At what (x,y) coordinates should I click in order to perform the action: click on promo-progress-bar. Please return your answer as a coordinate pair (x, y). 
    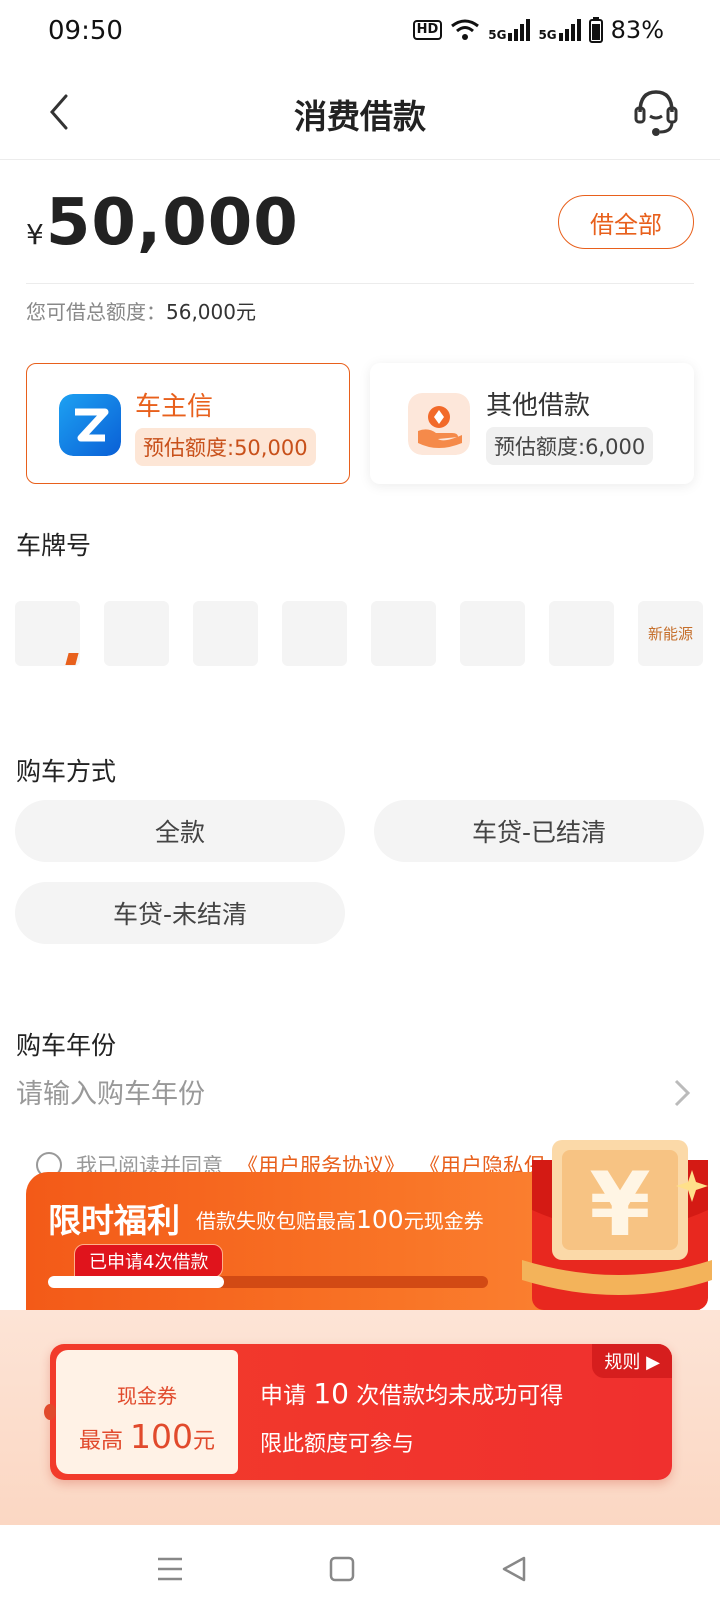
    Looking at the image, I should click on (268, 1282).